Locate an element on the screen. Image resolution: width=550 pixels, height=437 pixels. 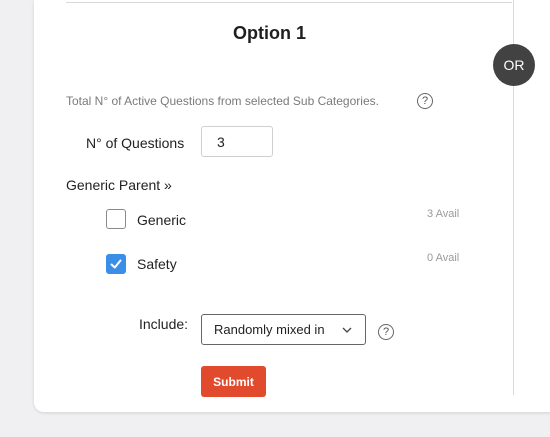
questions-count-input: 3 is located at coordinates (237, 141).